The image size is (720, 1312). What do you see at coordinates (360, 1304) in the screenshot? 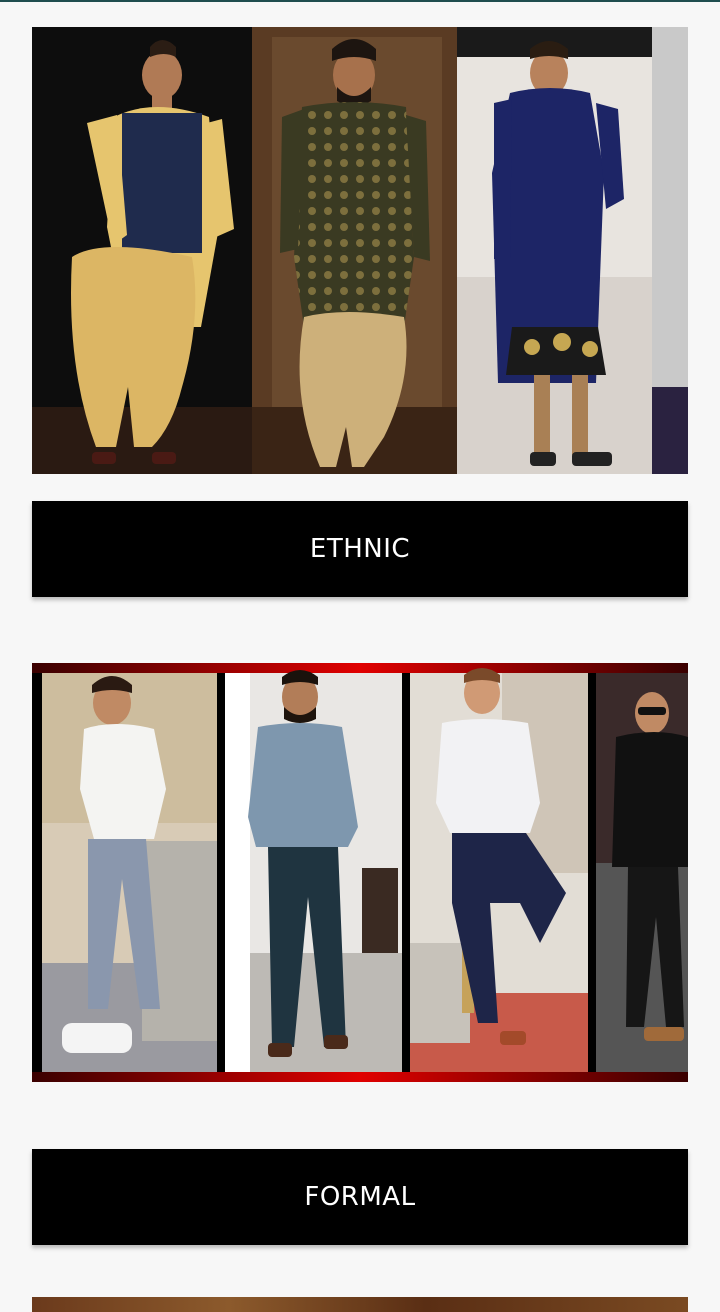
I see `next-category-image` at bounding box center [360, 1304].